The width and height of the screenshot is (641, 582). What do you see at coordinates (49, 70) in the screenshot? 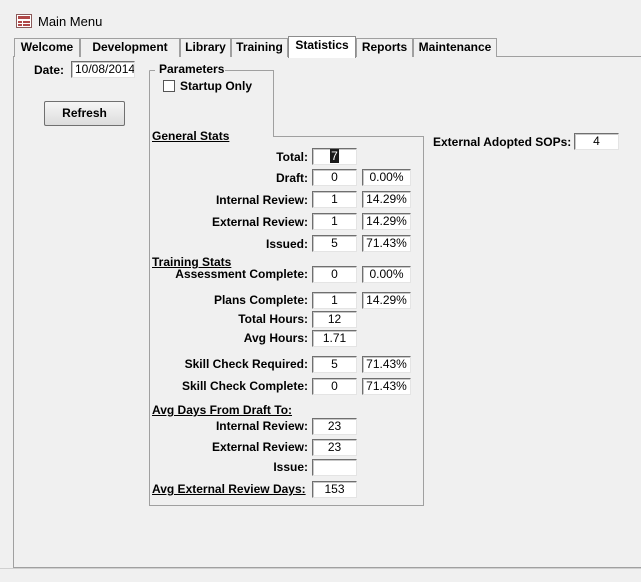
I see `date-label: Date:` at bounding box center [49, 70].